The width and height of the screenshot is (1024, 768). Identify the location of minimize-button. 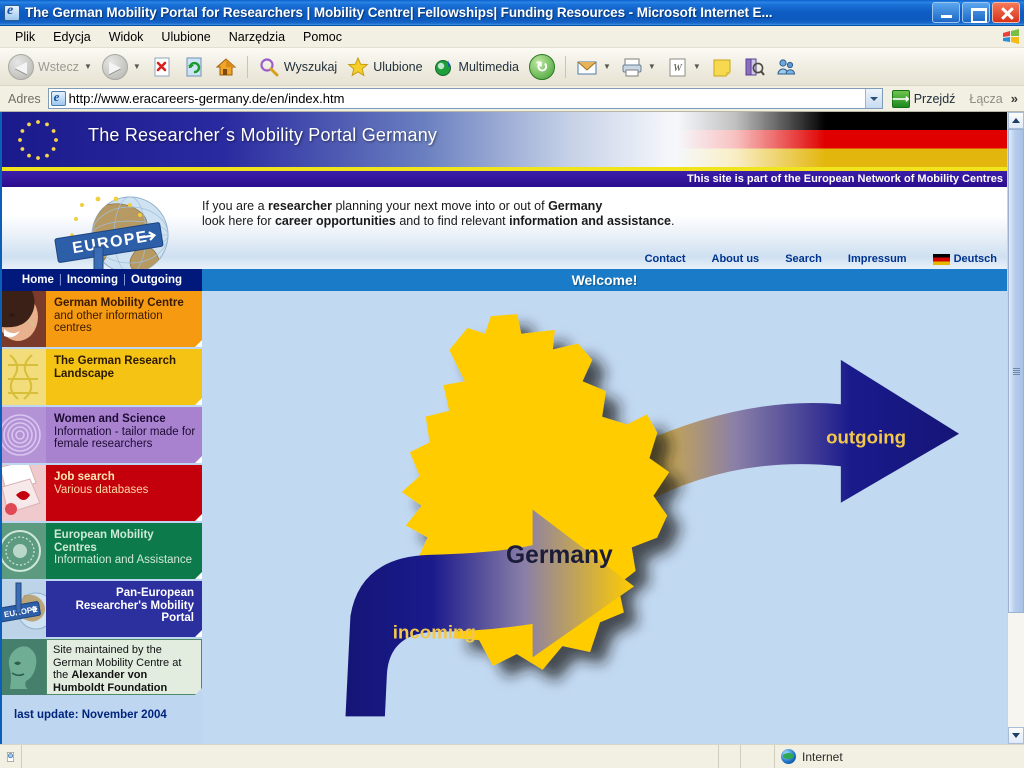
(946, 12).